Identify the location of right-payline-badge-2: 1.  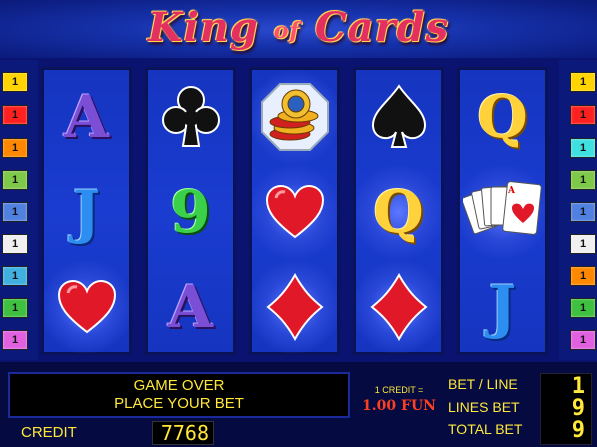
(583, 115).